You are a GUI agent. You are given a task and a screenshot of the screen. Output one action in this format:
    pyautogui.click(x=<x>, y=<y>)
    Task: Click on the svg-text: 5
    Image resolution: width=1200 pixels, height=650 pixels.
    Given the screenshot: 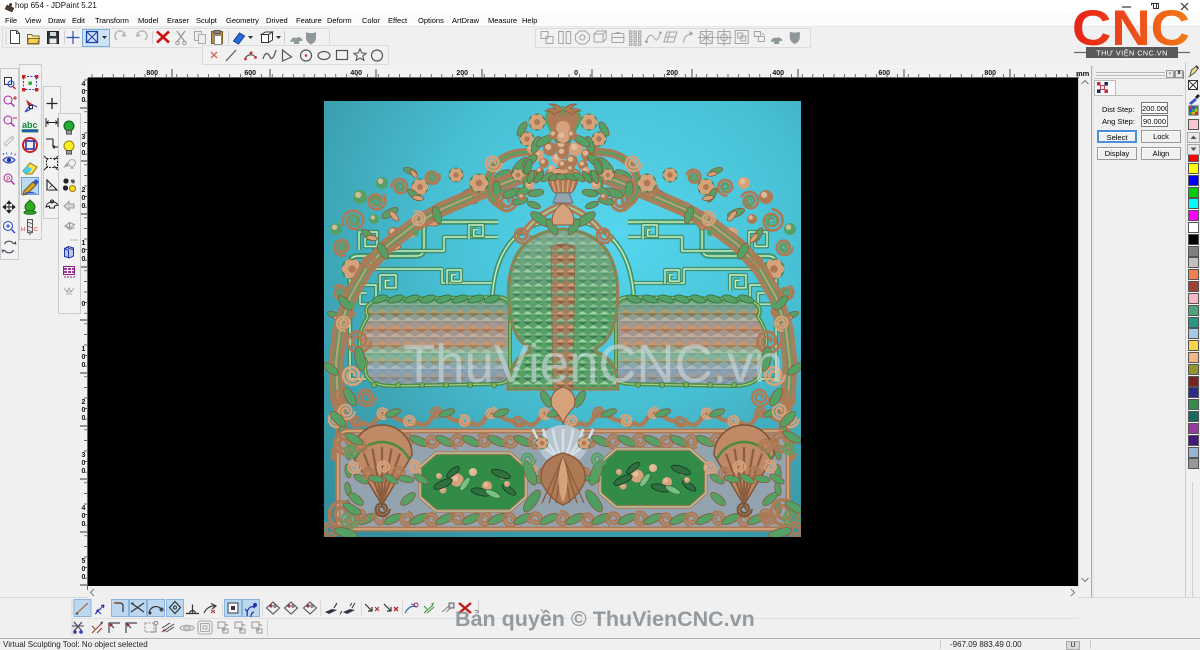 What is the action you would take?
    pyautogui.click(x=84, y=561)
    